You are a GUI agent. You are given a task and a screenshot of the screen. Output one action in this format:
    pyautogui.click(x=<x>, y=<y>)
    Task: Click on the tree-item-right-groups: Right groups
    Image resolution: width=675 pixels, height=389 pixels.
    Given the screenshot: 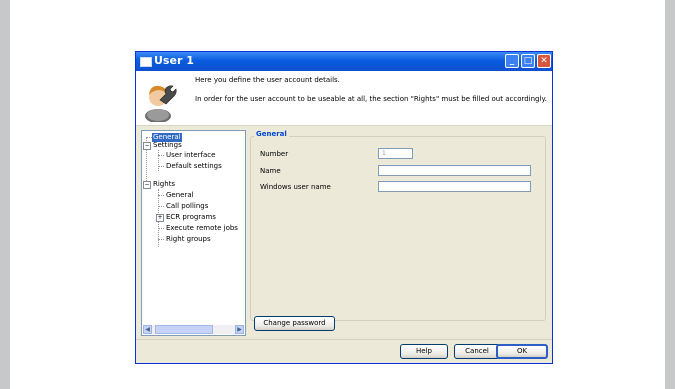 What is the action you would take?
    pyautogui.click(x=188, y=239)
    